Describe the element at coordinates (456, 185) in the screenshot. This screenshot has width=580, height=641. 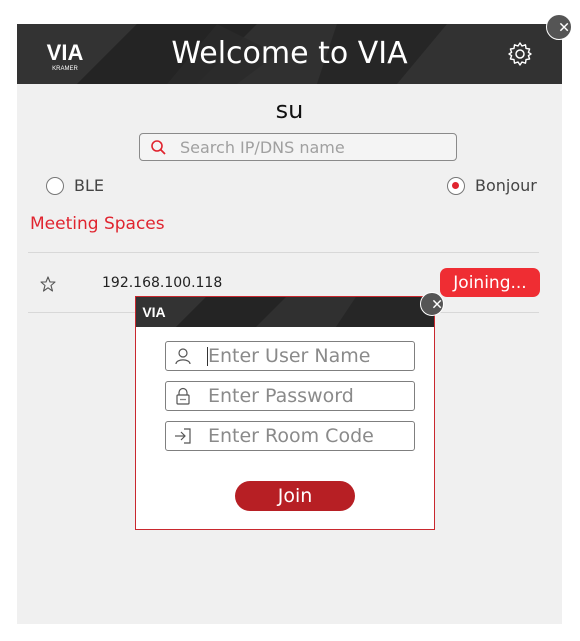
I see `radio-bonjour-indicator` at that location.